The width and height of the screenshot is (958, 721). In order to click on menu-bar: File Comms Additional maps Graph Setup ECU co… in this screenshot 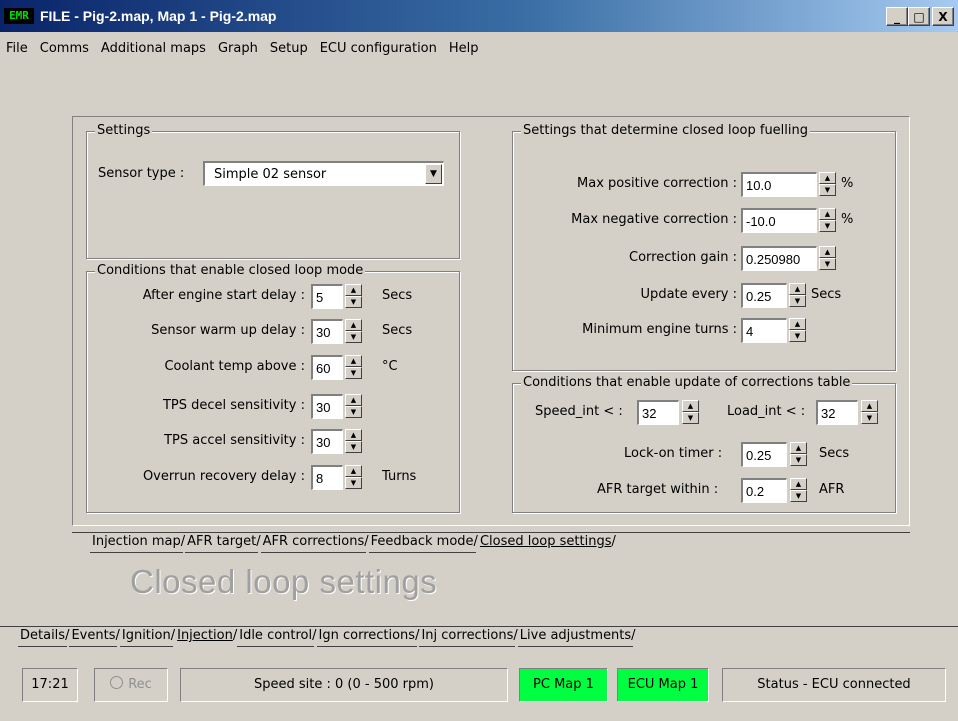, I will do `click(242, 49)`.